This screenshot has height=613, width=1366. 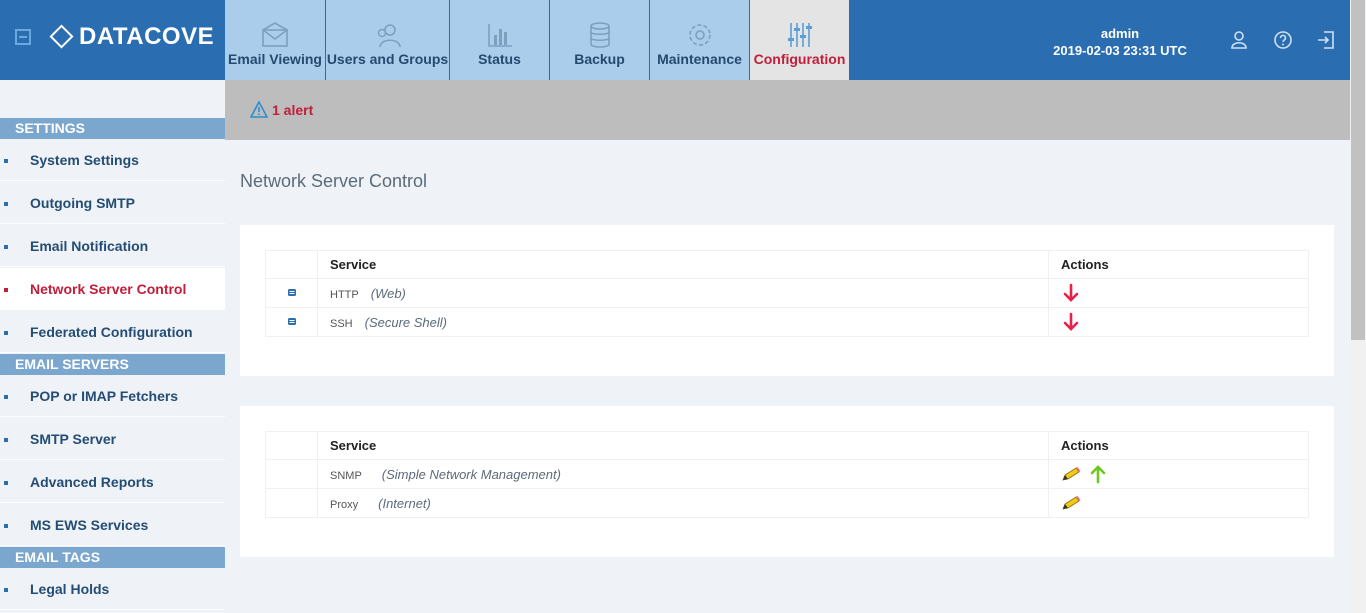 I want to click on tab-status: Status, so click(x=500, y=40).